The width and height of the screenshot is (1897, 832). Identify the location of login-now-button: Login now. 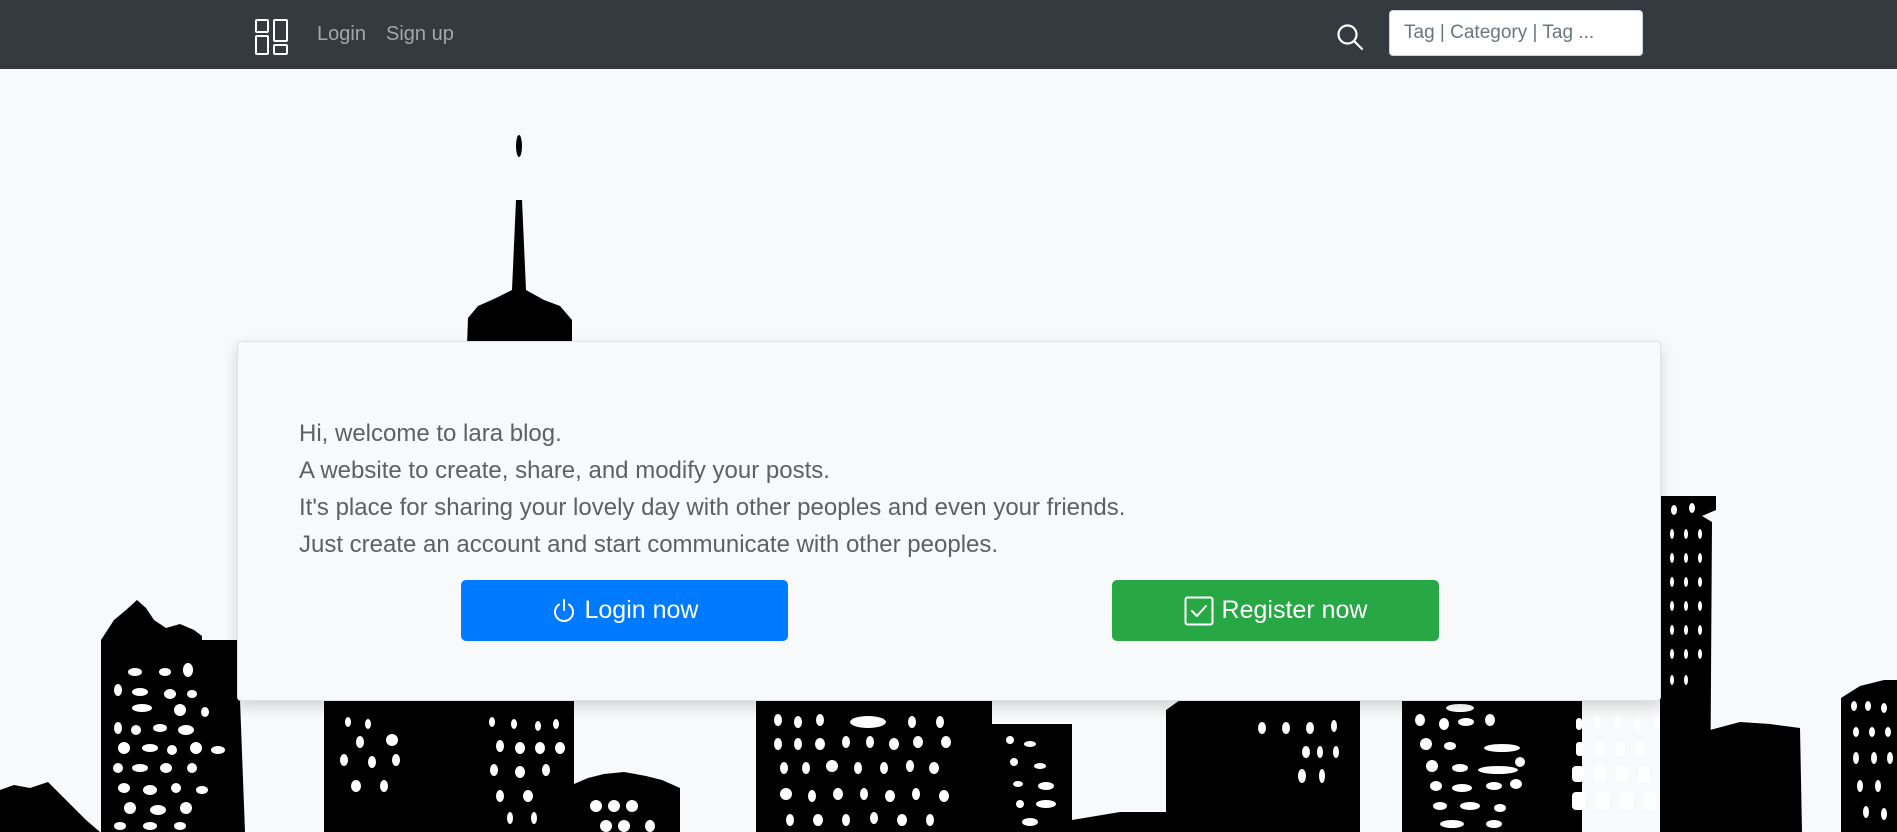
(624, 610).